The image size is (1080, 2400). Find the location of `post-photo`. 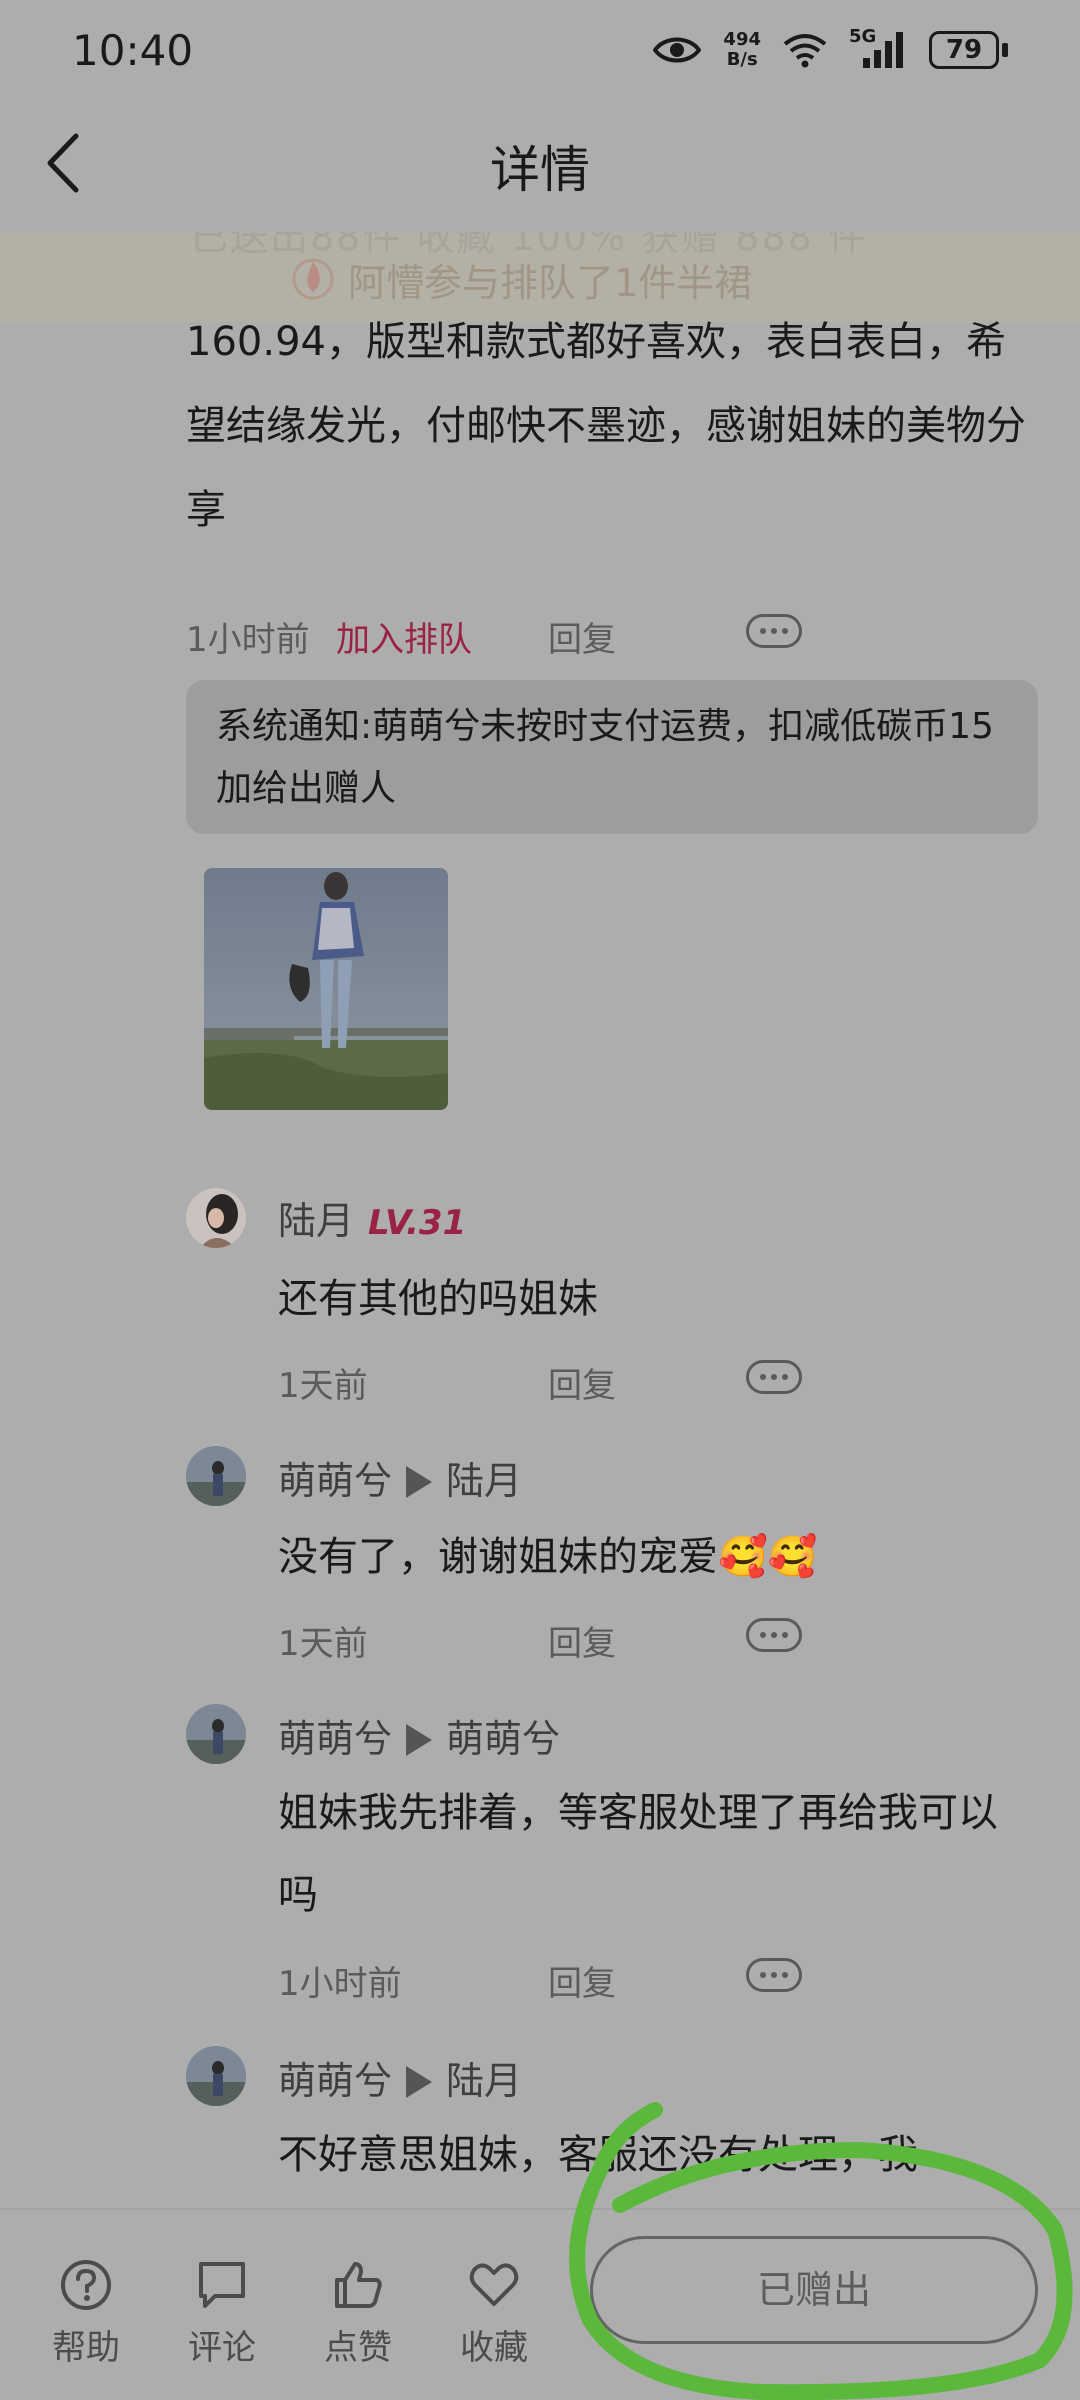

post-photo is located at coordinates (326, 989).